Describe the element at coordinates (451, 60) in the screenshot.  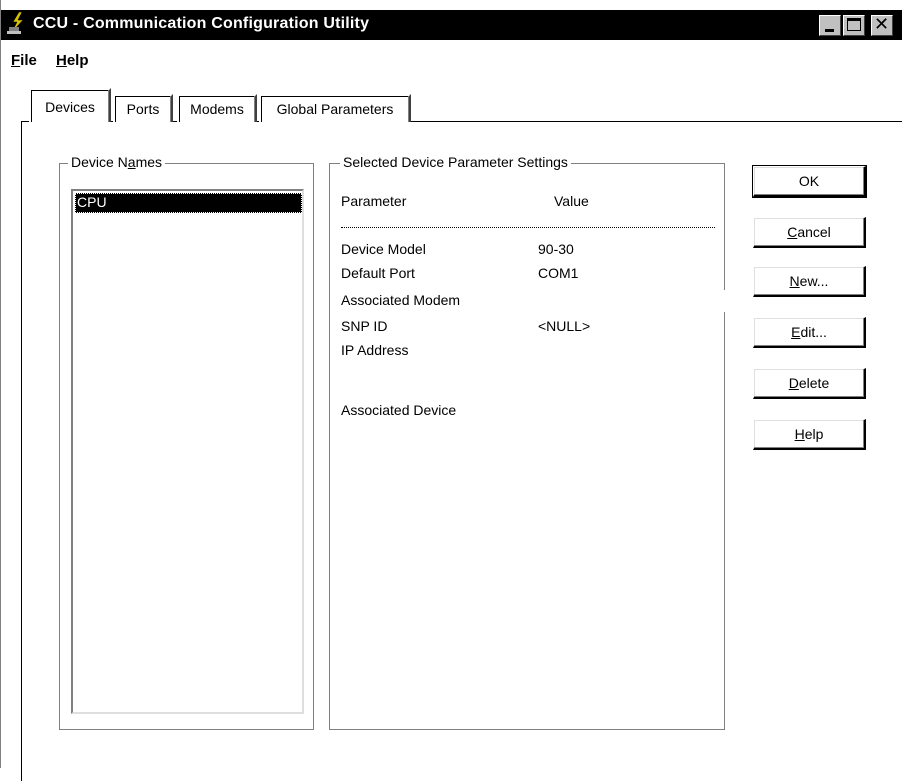
I see `menu-bar: File Help` at that location.